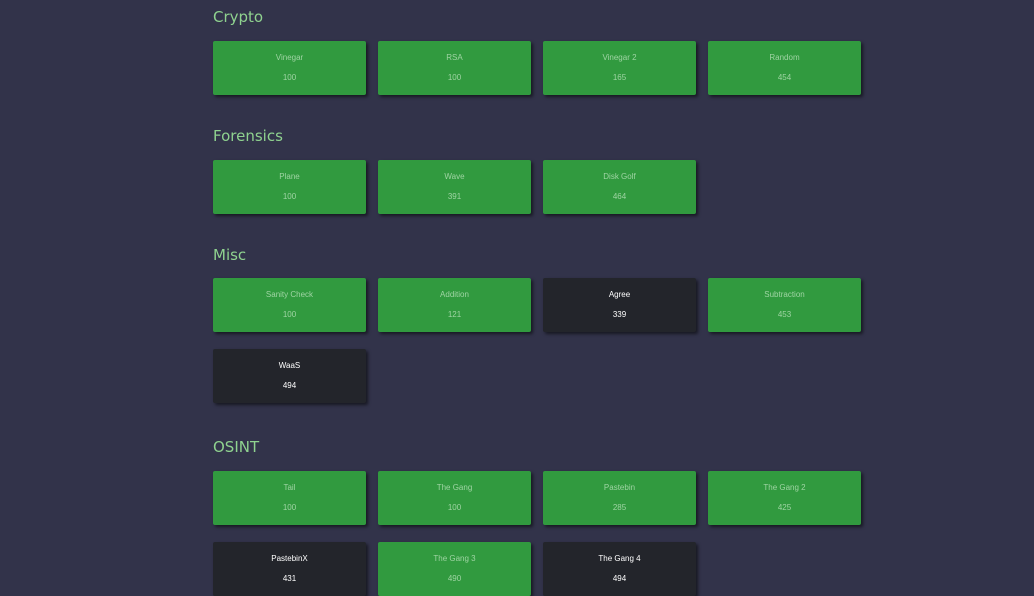 The height and width of the screenshot is (596, 1034). What do you see at coordinates (289, 365) in the screenshot?
I see `challenge-name: WaaS` at bounding box center [289, 365].